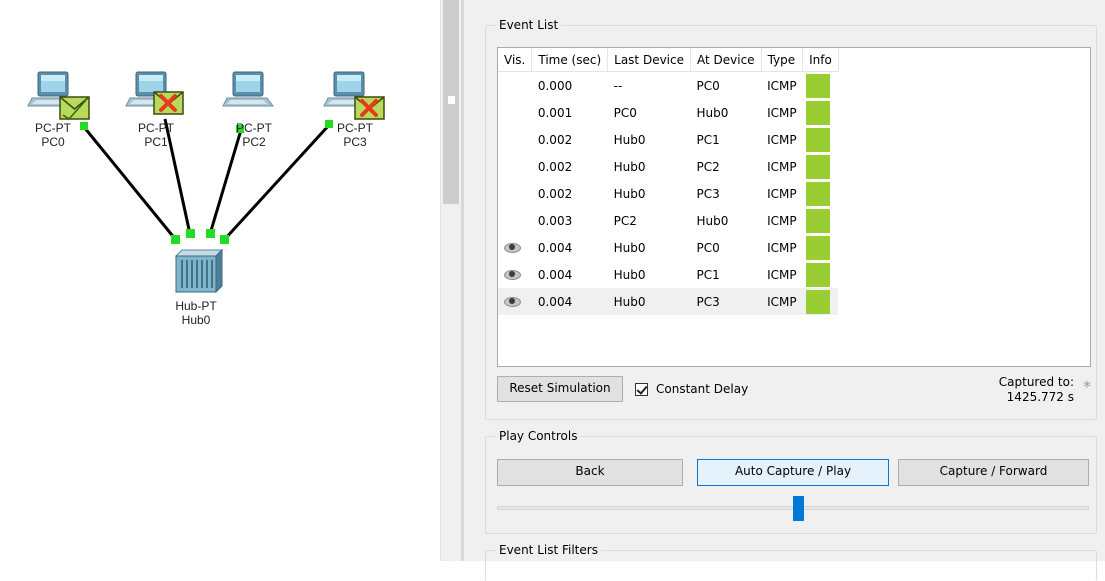 The width and height of the screenshot is (1105, 581). What do you see at coordinates (668, 139) in the screenshot?
I see `event-row: 0.002 Hub0 PC1 ICMP` at bounding box center [668, 139].